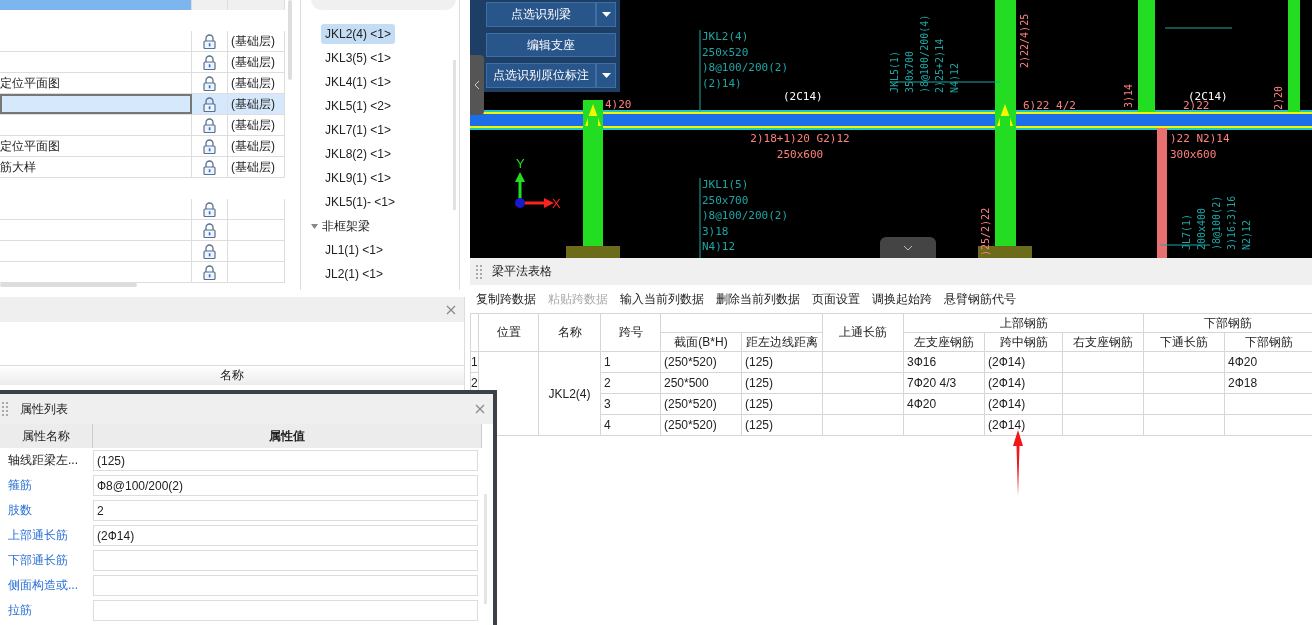 The height and width of the screenshot is (625, 1312). What do you see at coordinates (944, 404) in the screenshot?
I see `table-cell: 4Ф20` at bounding box center [944, 404].